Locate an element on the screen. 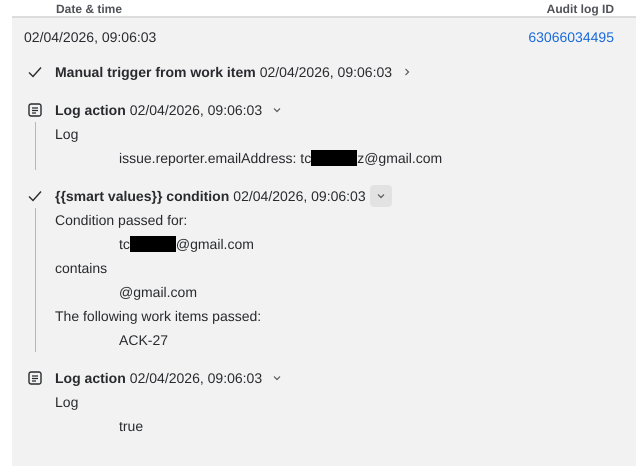 The image size is (636, 466). collapse-button is located at coordinates (381, 196).